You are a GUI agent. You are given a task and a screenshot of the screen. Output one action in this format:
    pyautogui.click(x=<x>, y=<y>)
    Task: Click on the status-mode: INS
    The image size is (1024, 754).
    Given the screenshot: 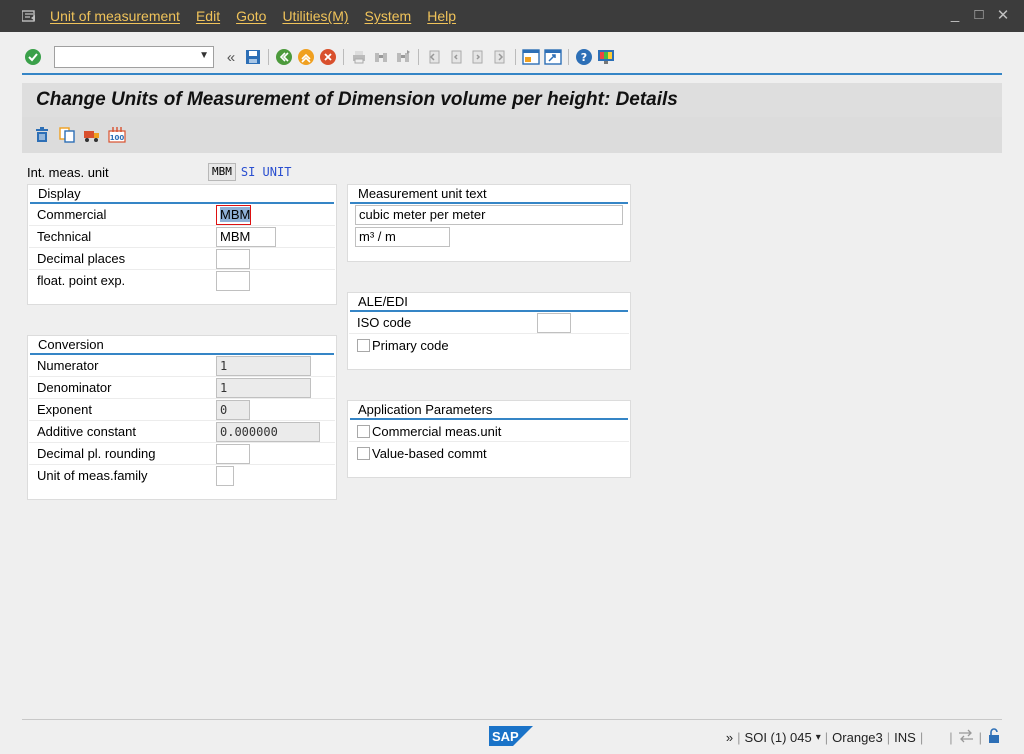 What is the action you would take?
    pyautogui.click(x=905, y=737)
    